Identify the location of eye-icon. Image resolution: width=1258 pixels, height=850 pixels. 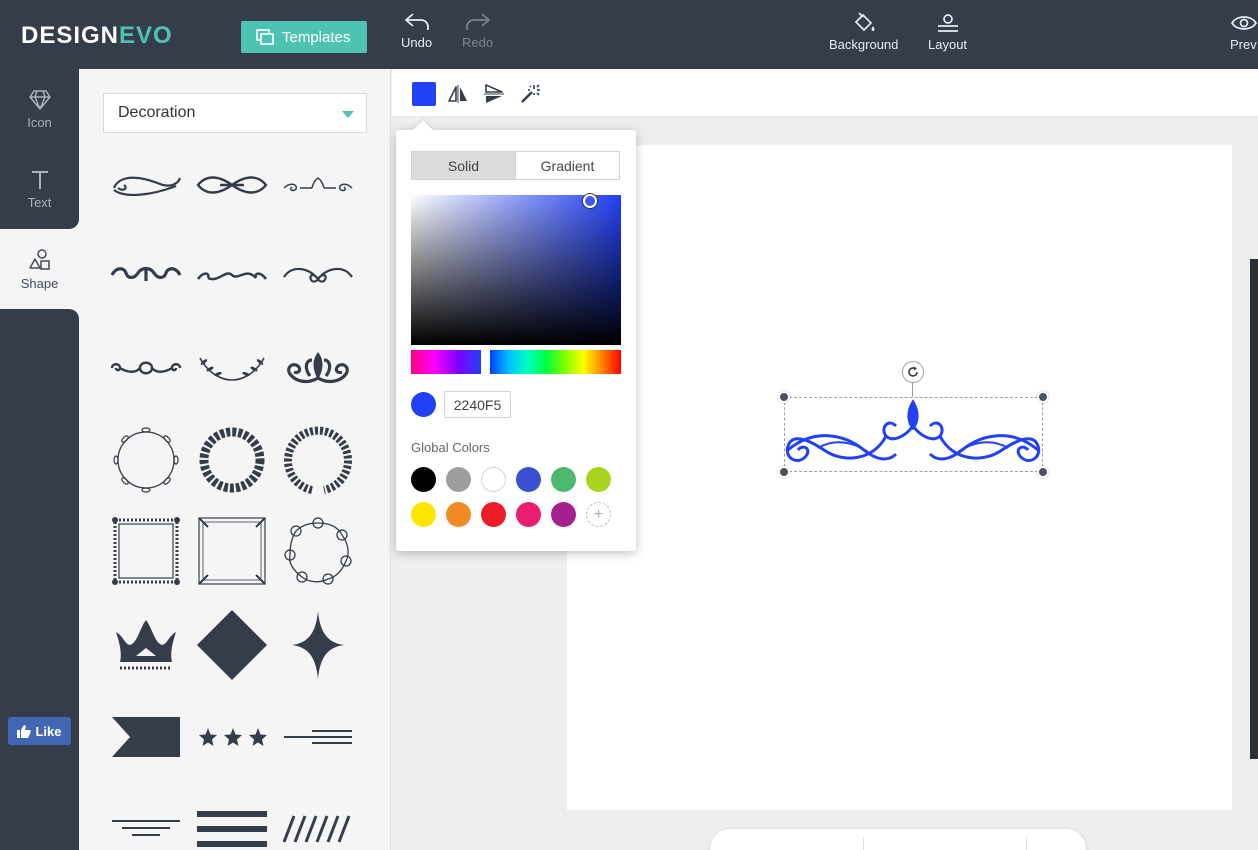
(1244, 23).